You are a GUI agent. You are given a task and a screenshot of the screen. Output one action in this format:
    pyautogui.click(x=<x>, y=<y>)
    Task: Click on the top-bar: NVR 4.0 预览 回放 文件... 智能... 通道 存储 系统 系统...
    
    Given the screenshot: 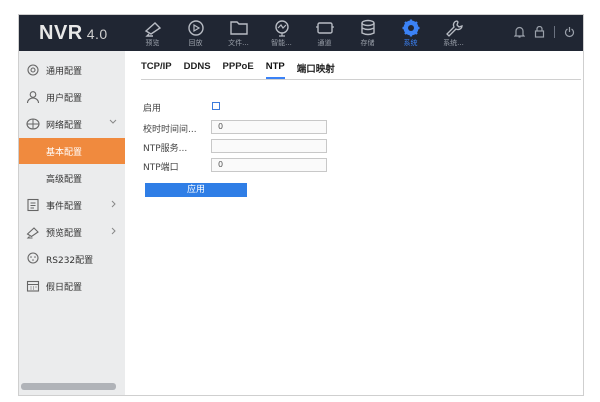 What is the action you would take?
    pyautogui.click(x=301, y=33)
    